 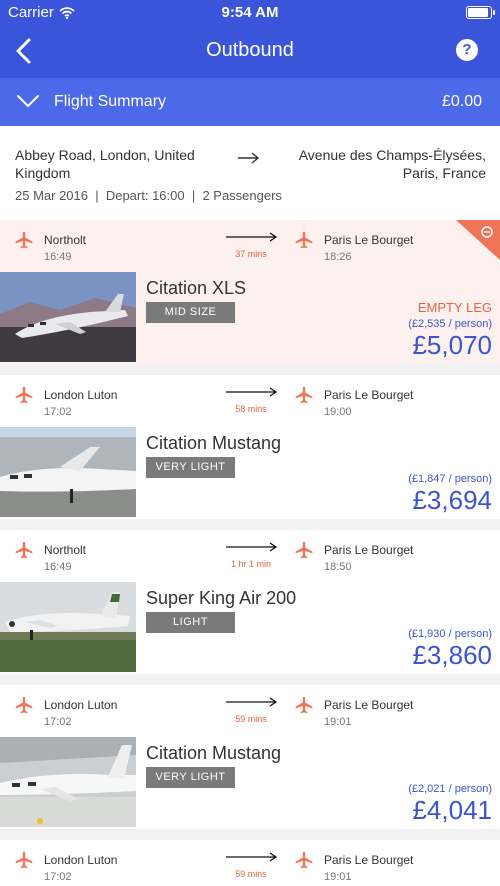 What do you see at coordinates (105, 164) in the screenshot?
I see `origin-address: Abbey Road, London, United Kingdom` at bounding box center [105, 164].